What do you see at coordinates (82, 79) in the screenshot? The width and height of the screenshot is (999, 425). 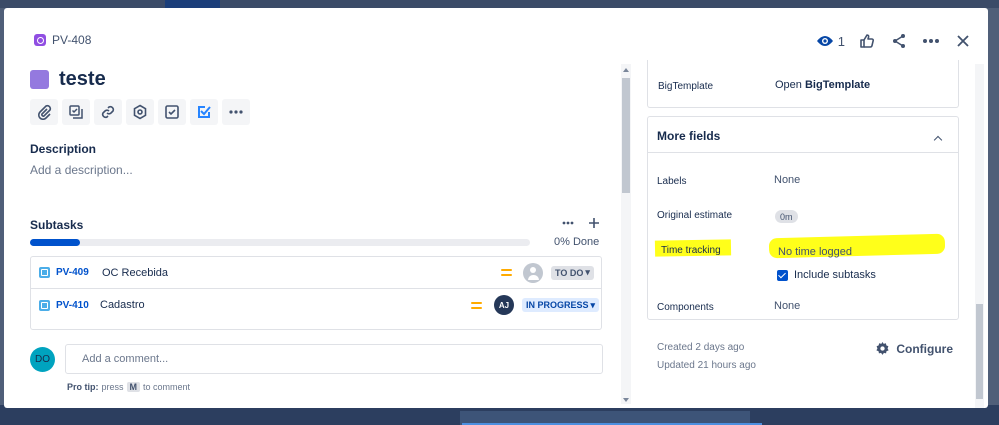 I see `issue-title: teste` at bounding box center [82, 79].